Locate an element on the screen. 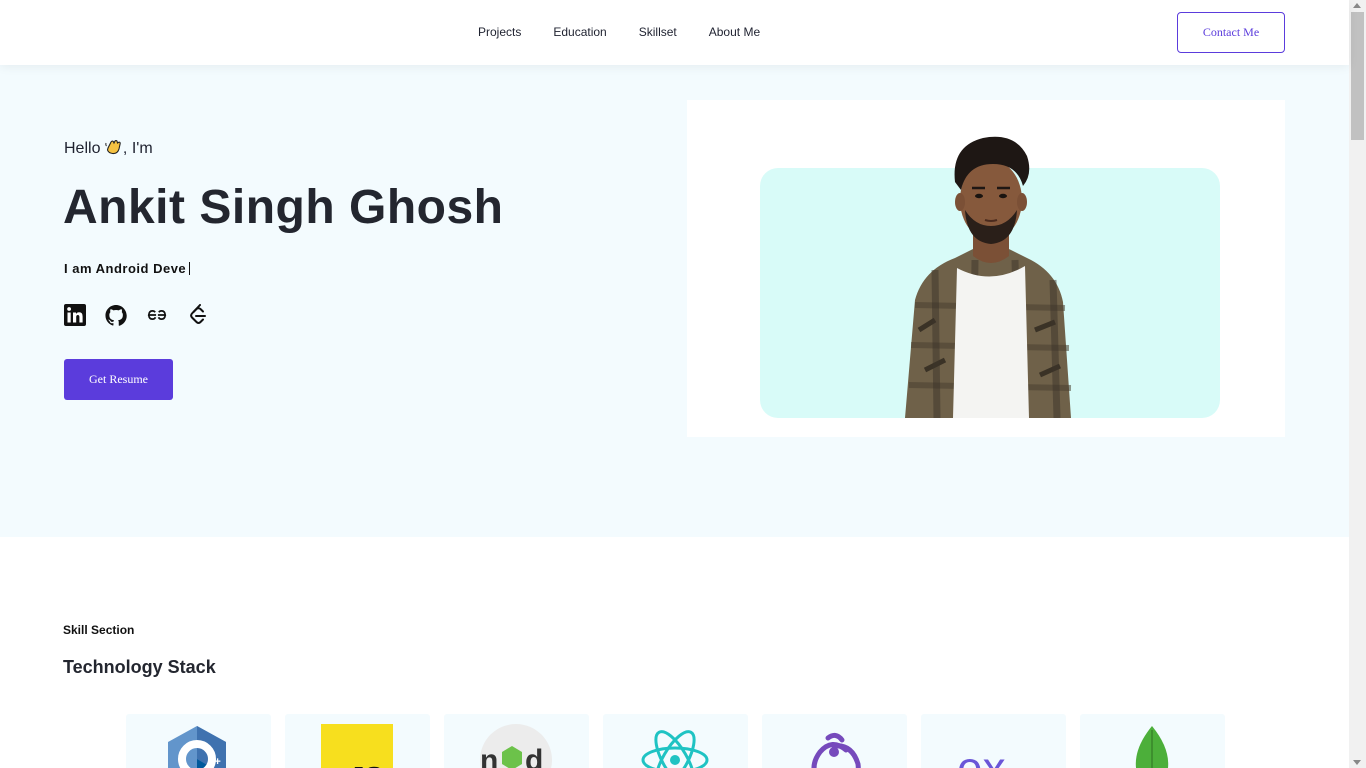  geeksforgeeks-icon is located at coordinates (157, 315).